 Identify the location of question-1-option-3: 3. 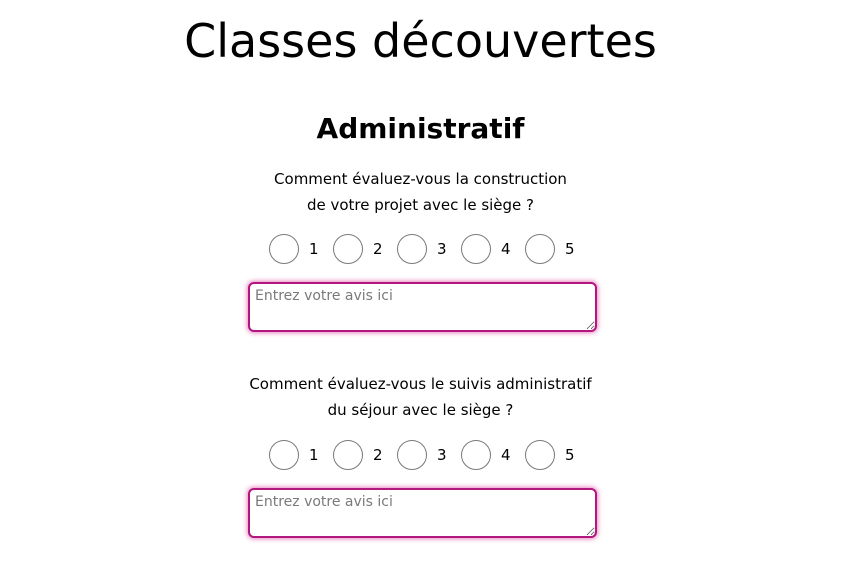
(429, 249).